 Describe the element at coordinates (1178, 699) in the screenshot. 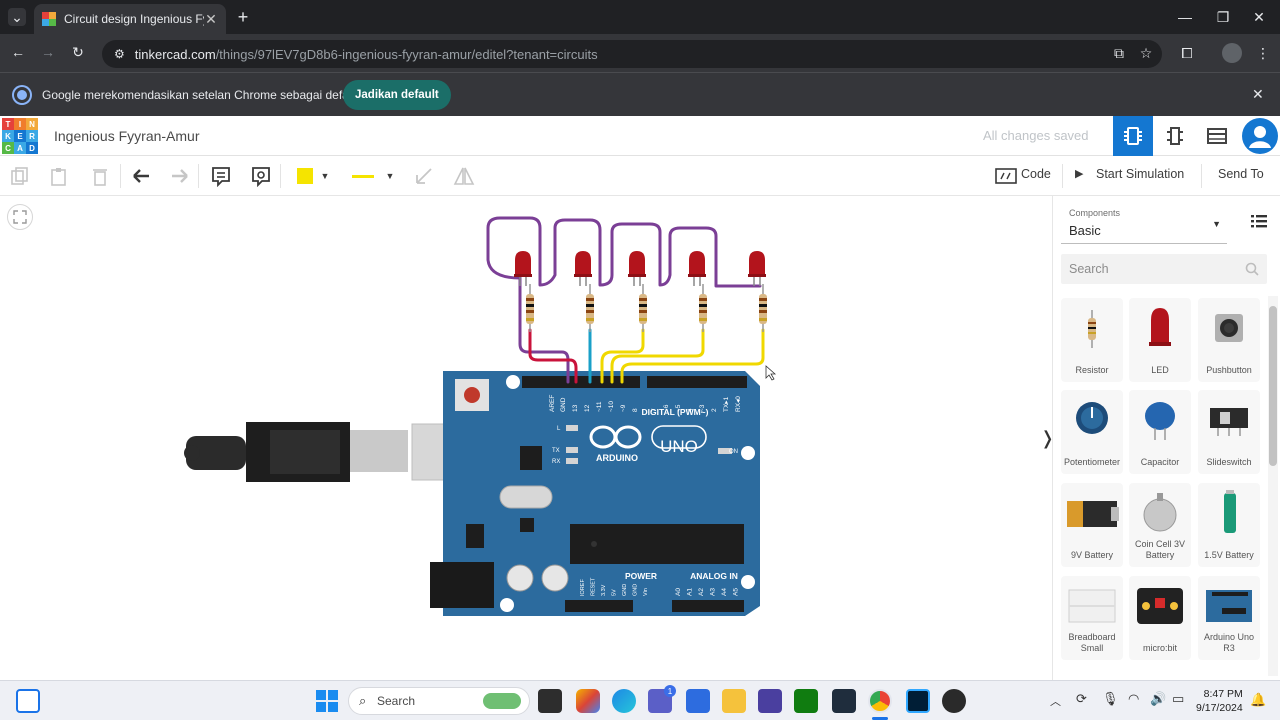

I see `battery-icon: ▭` at that location.